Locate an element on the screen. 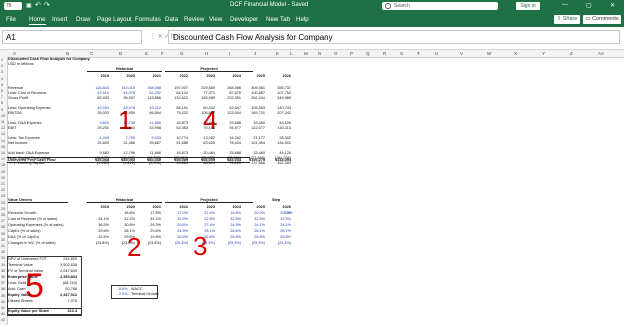  row-header: 27 is located at coordinates (3, 221).